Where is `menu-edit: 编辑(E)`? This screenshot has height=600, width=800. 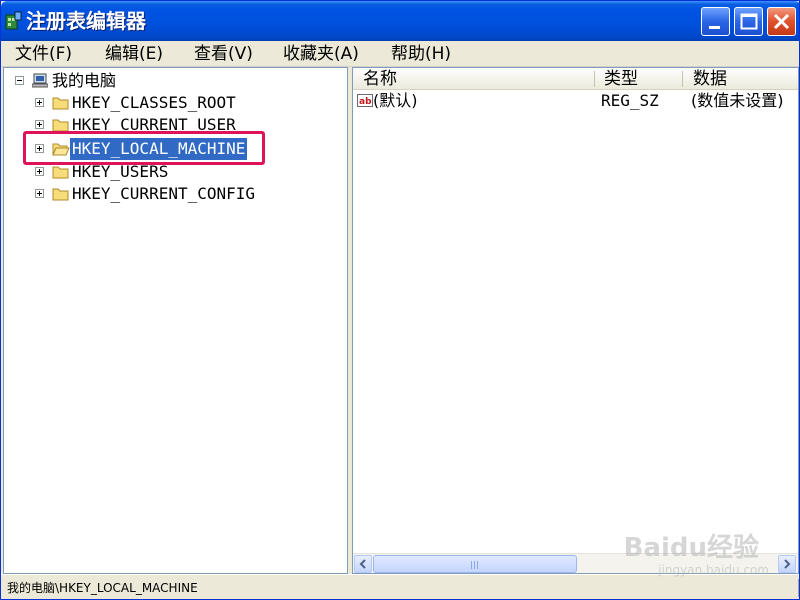 menu-edit: 编辑(E) is located at coordinates (134, 54).